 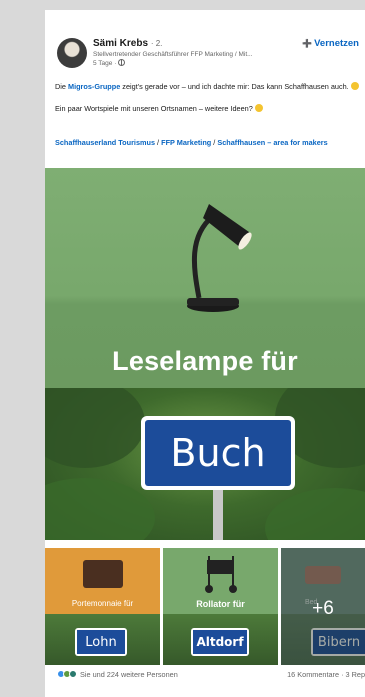 What do you see at coordinates (120, 43) in the screenshot?
I see `author-name: Sämi Krebs` at bounding box center [120, 43].